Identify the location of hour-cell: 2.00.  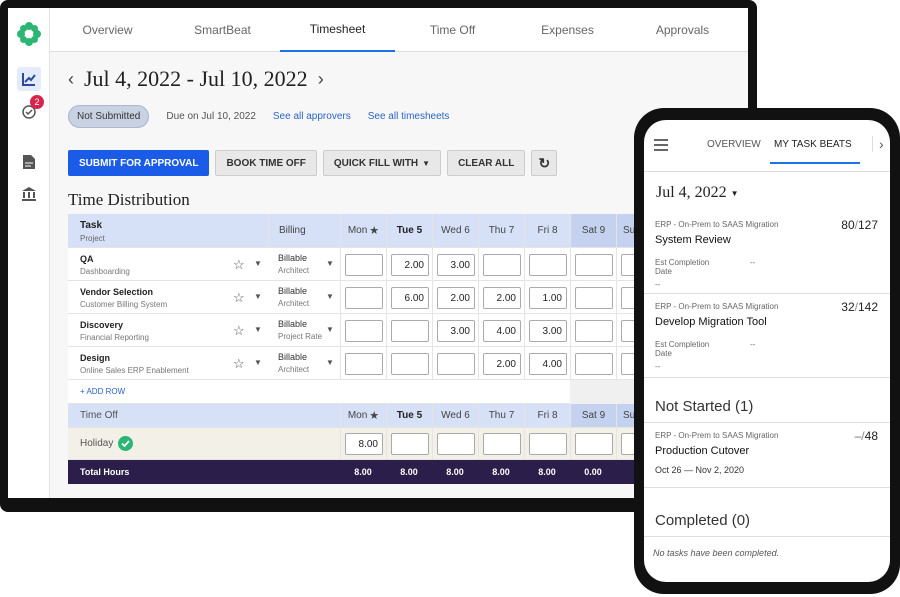
(409, 264).